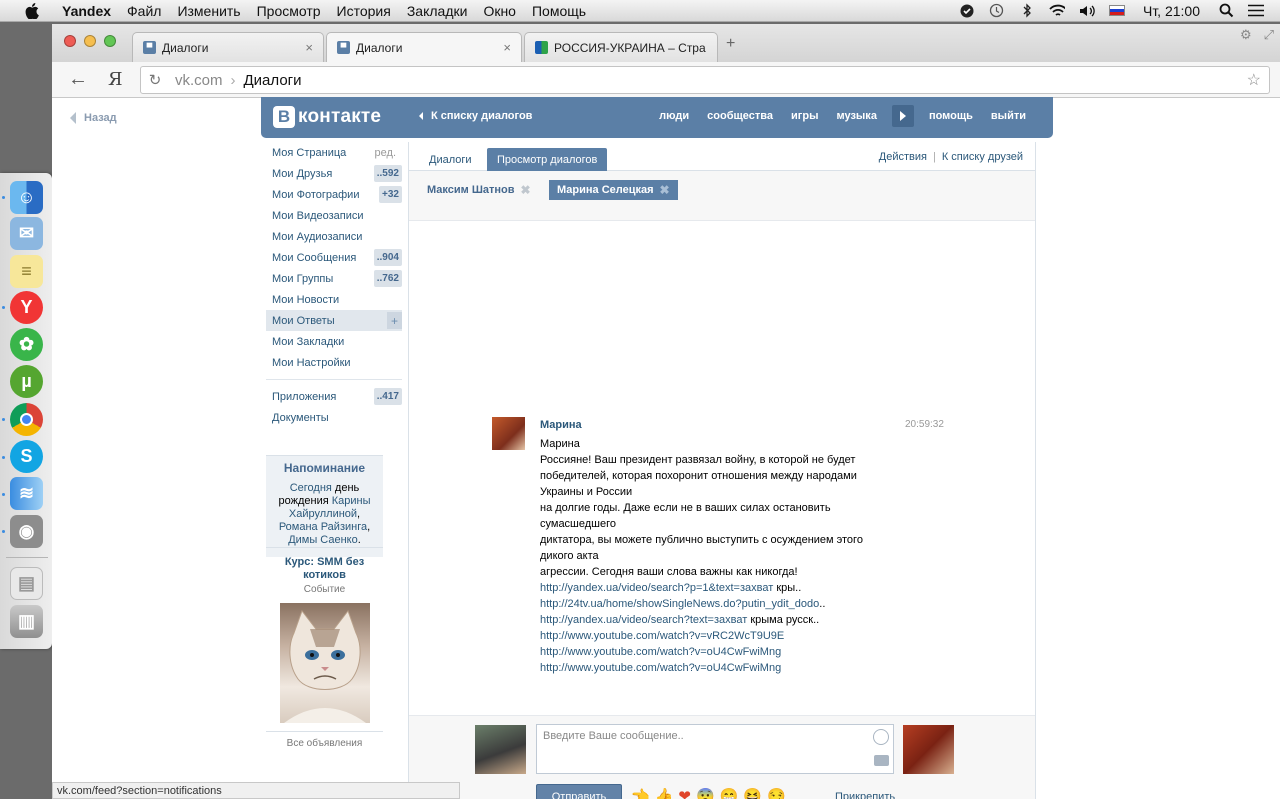  I want to click on menu-file: Файл, so click(144, 11).